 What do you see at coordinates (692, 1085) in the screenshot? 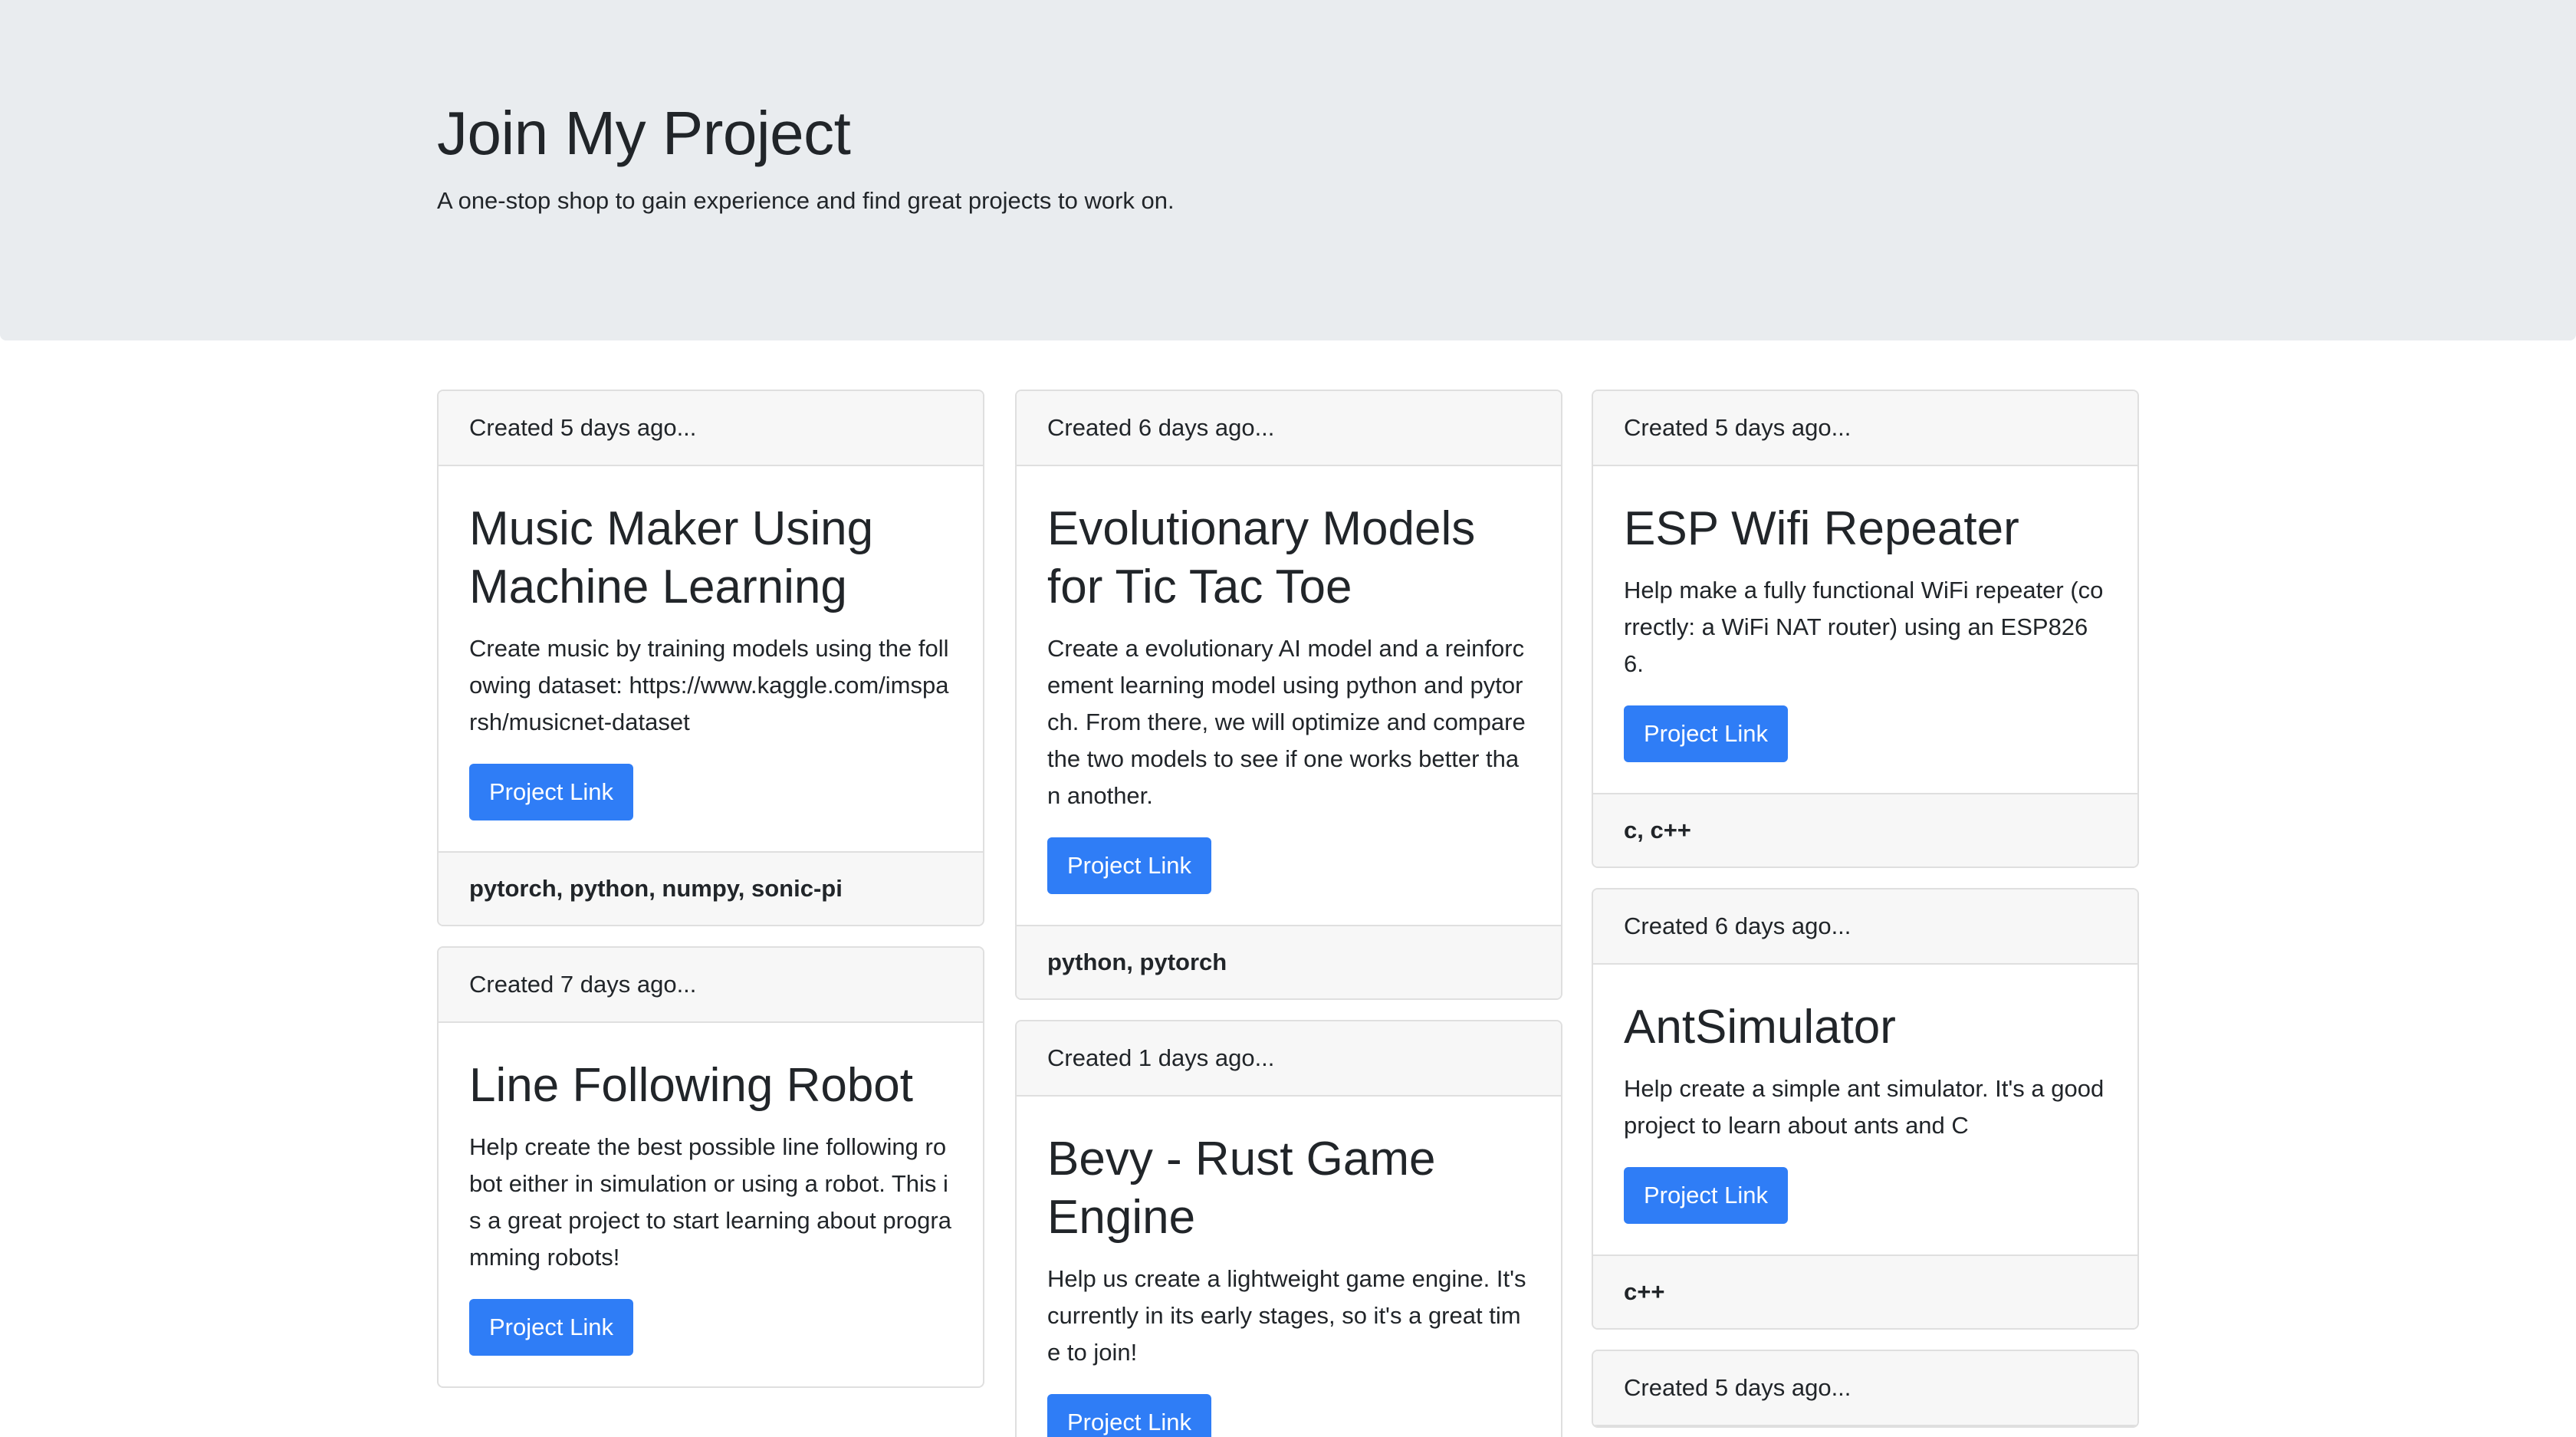
I see `card-title: Line Following Robot` at bounding box center [692, 1085].